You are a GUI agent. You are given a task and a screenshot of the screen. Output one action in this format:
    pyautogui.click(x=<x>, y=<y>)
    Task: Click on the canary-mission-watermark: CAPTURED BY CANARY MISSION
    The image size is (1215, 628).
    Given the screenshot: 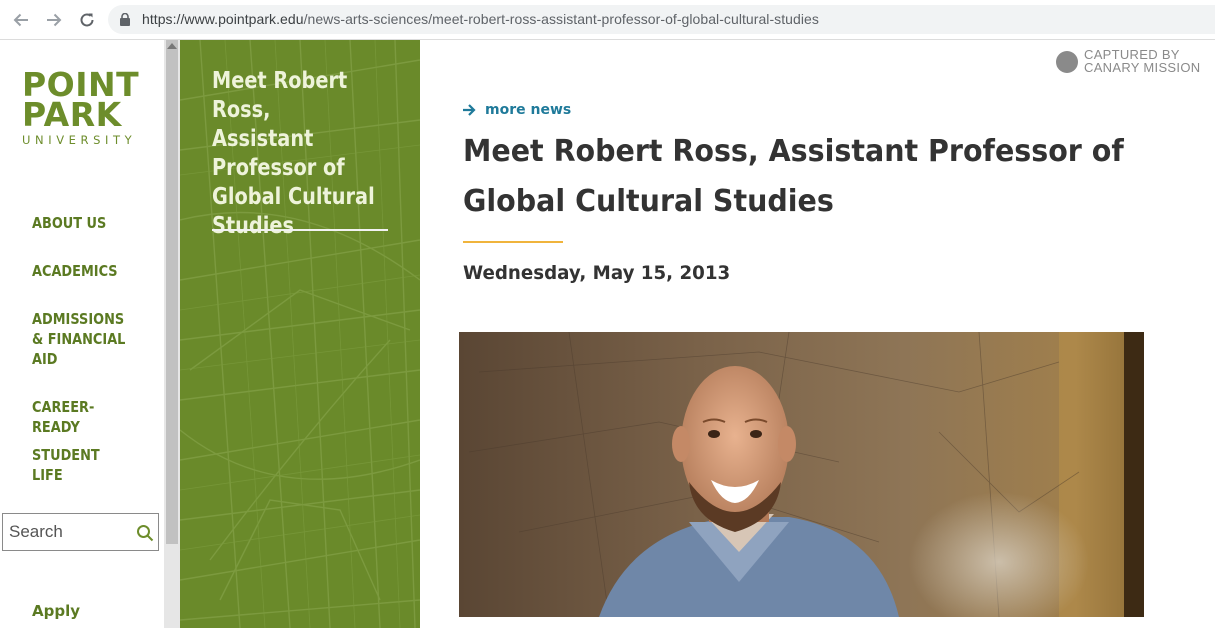 What is the action you would take?
    pyautogui.click(x=1131, y=63)
    